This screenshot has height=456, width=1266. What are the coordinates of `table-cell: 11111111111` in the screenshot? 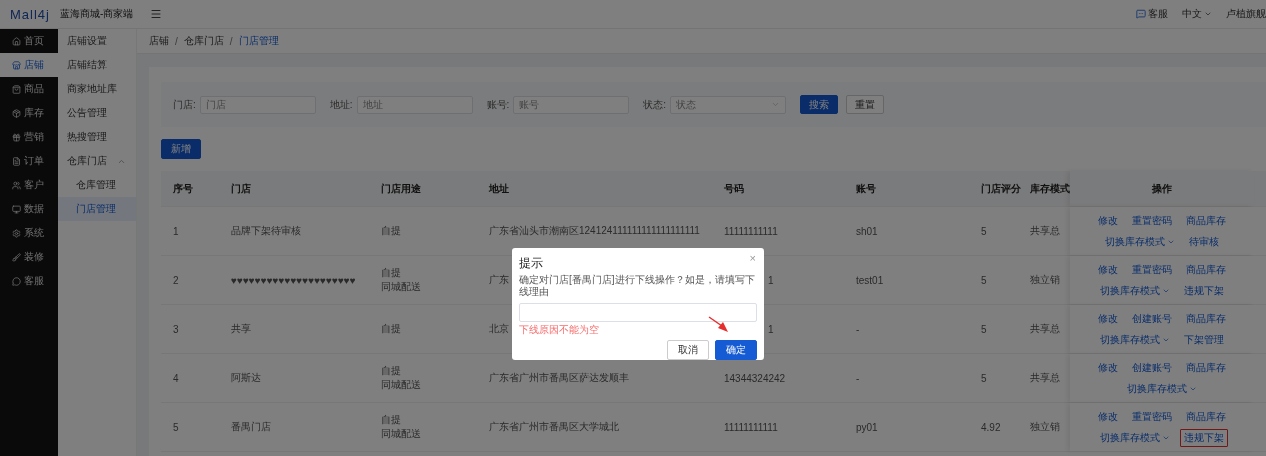 It's located at (751, 231).